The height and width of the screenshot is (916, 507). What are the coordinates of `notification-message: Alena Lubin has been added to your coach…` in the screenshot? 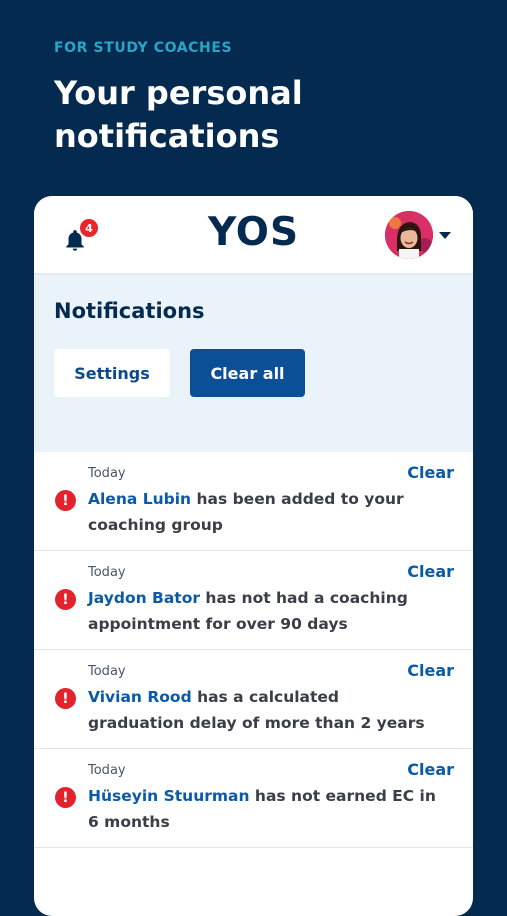 It's located at (263, 512).